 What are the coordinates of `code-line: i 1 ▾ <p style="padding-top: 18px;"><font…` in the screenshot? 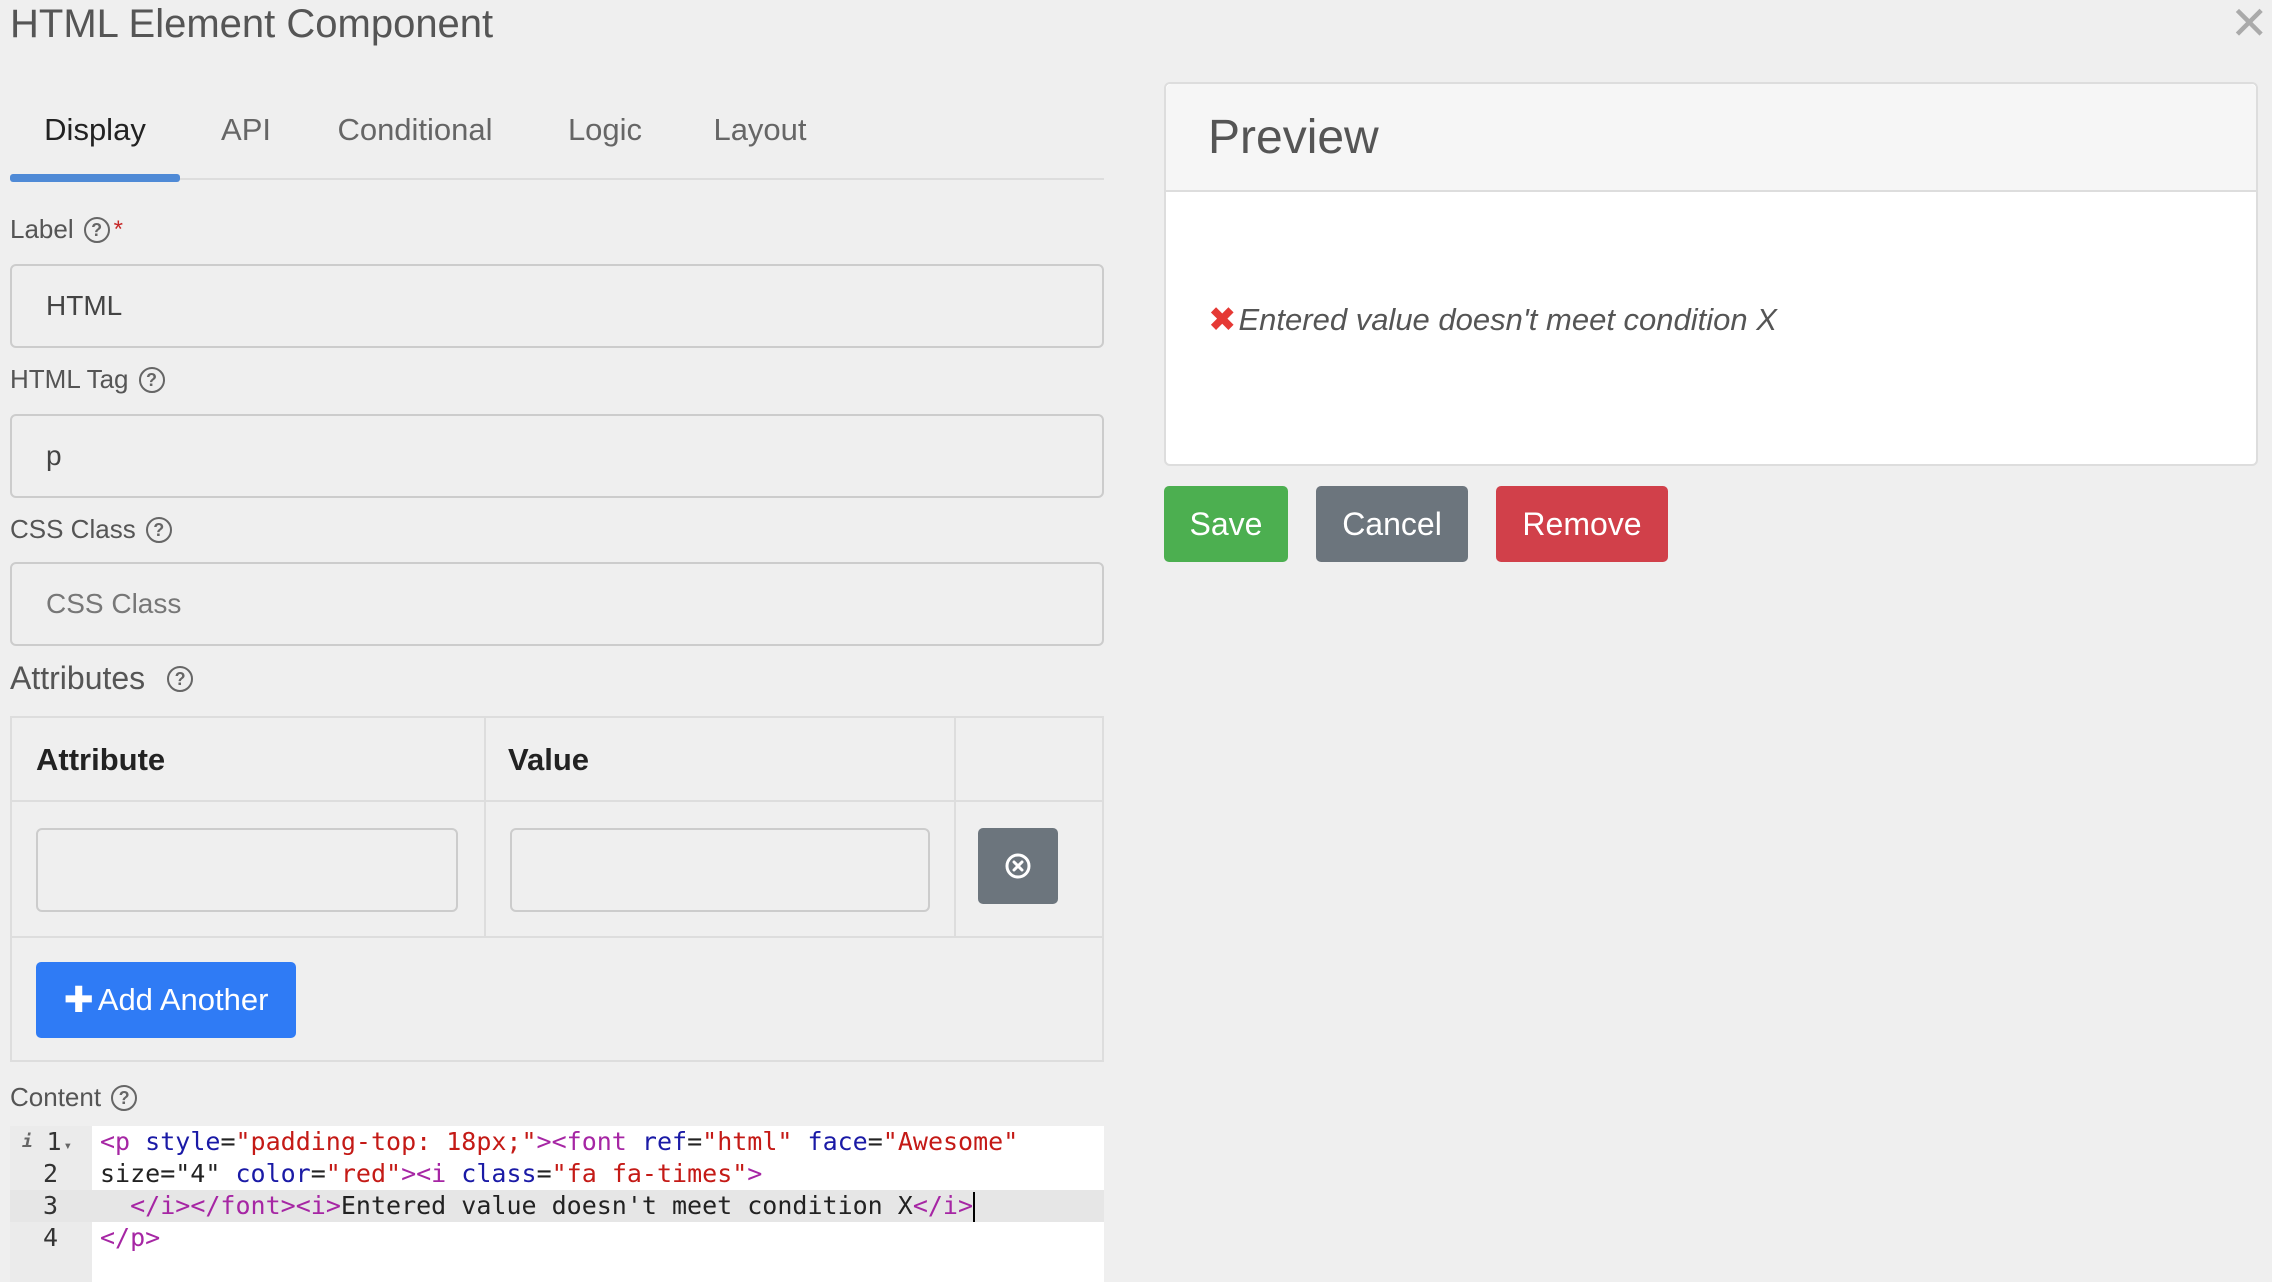 It's located at (557, 1142).